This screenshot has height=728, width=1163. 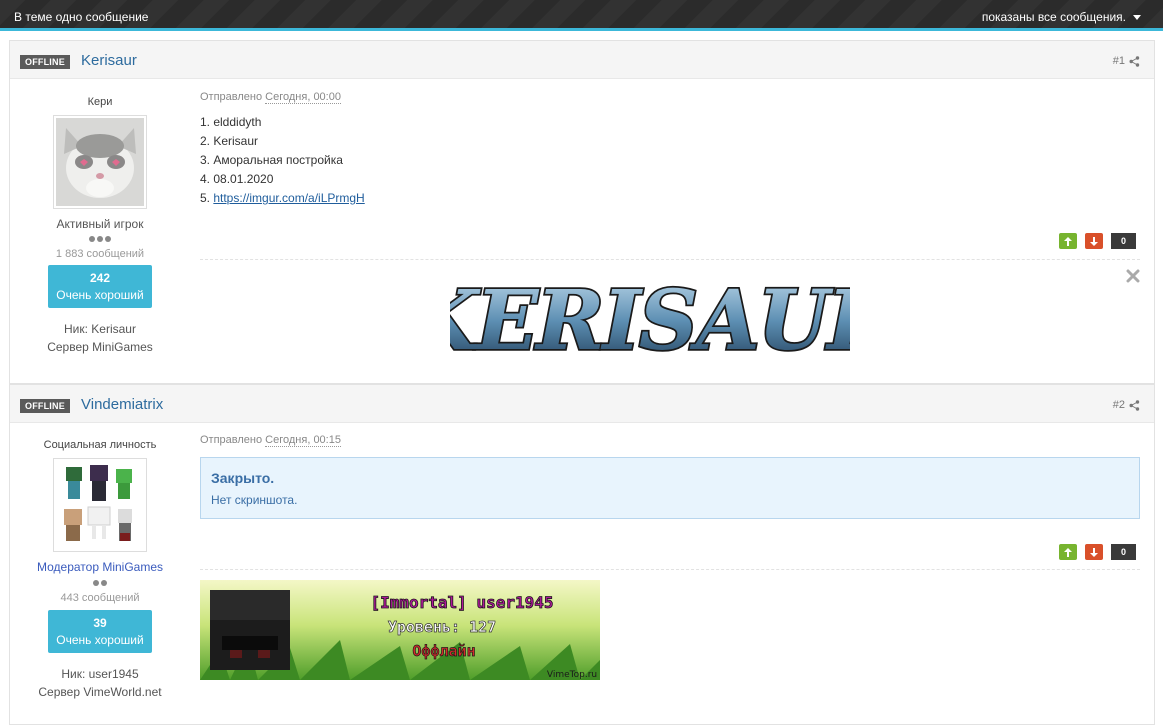 What do you see at coordinates (100, 102) in the screenshot?
I see `user-title: Кери` at bounding box center [100, 102].